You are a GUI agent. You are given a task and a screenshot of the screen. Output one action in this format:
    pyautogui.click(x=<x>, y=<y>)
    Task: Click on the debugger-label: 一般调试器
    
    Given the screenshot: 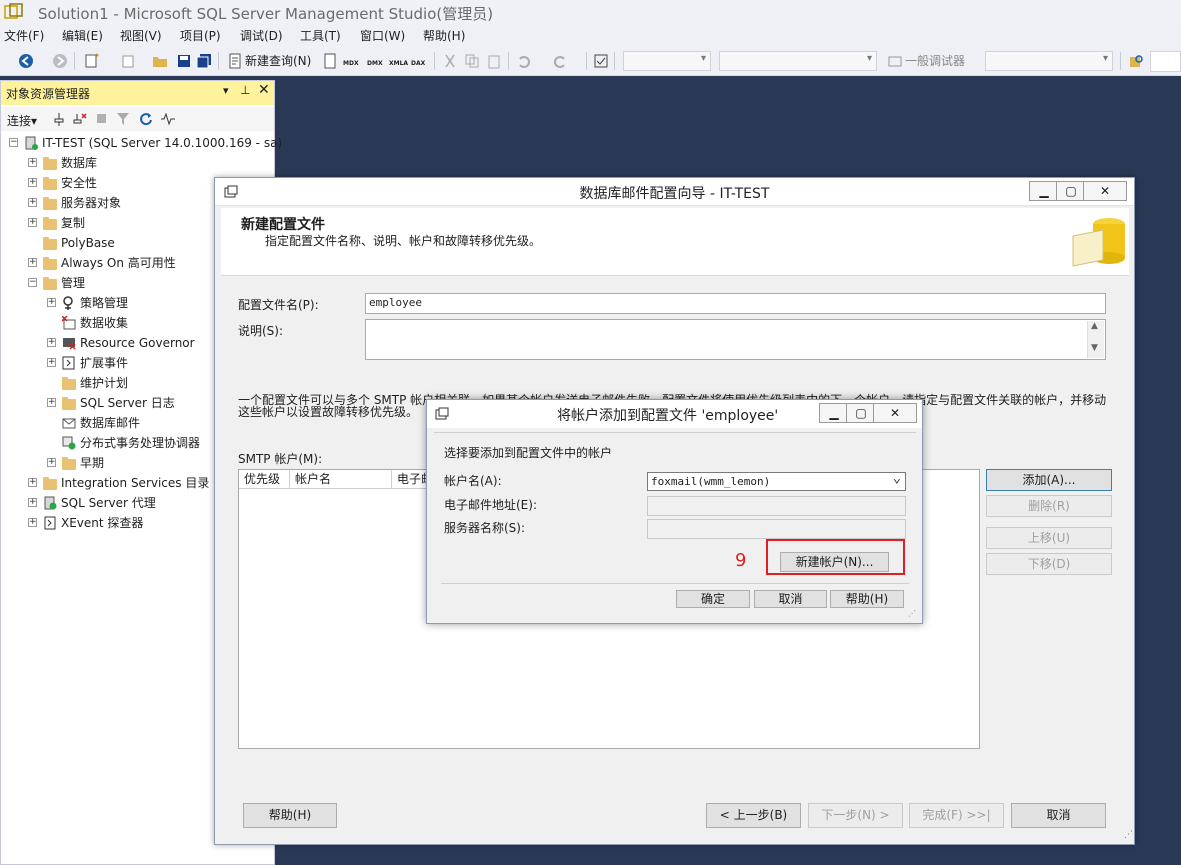 What is the action you would take?
    pyautogui.click(x=935, y=60)
    